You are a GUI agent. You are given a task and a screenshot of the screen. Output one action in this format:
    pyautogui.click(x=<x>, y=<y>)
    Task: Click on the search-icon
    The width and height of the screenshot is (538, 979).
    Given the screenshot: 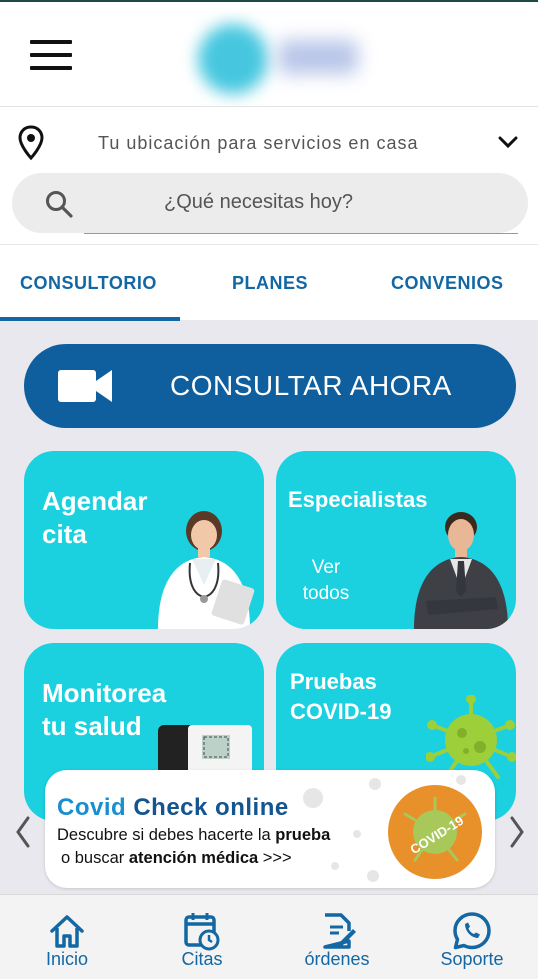 What is the action you would take?
    pyautogui.click(x=59, y=204)
    